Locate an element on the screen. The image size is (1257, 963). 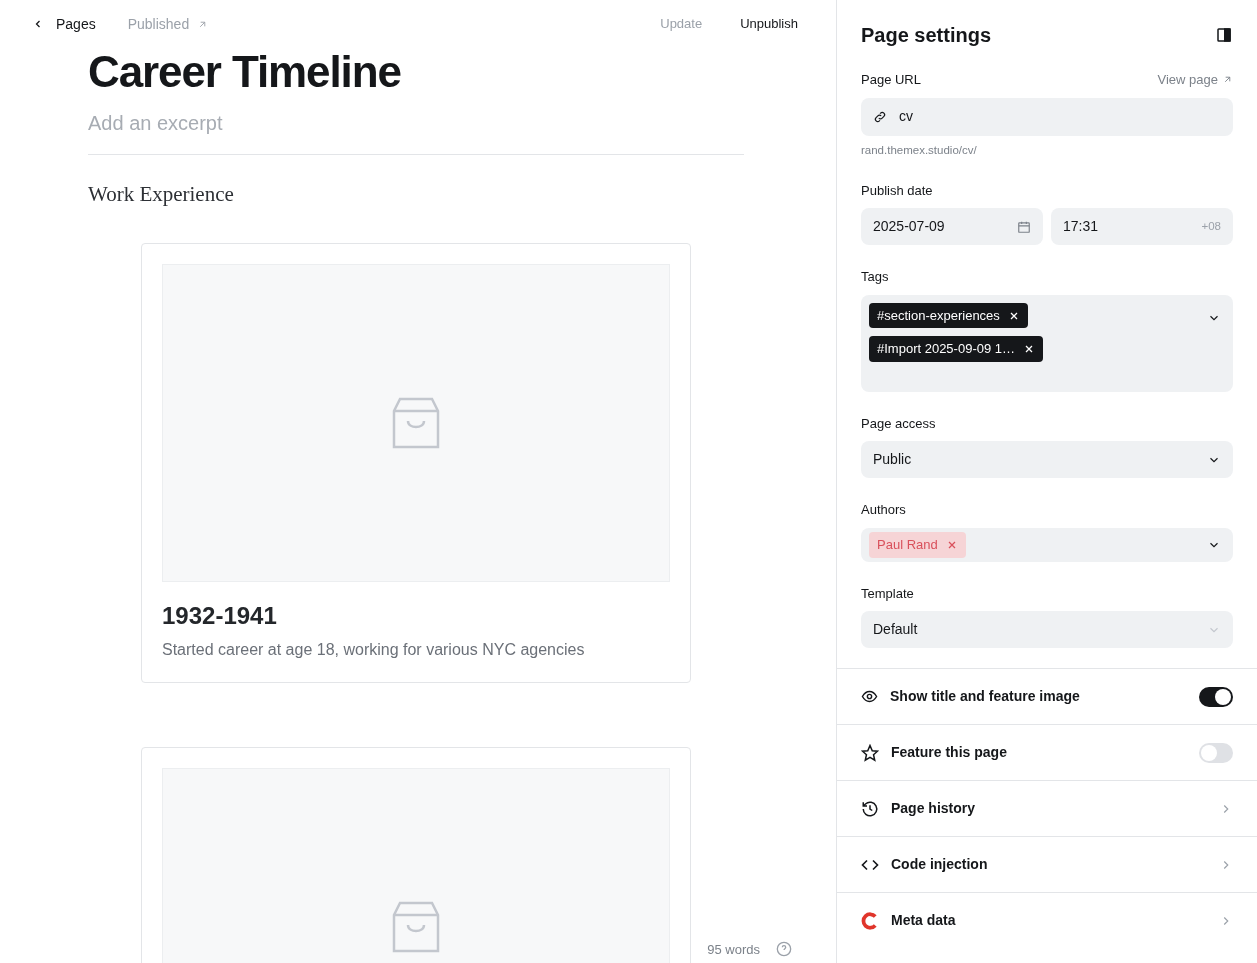
field-label: Authors is located at coordinates (884, 510).